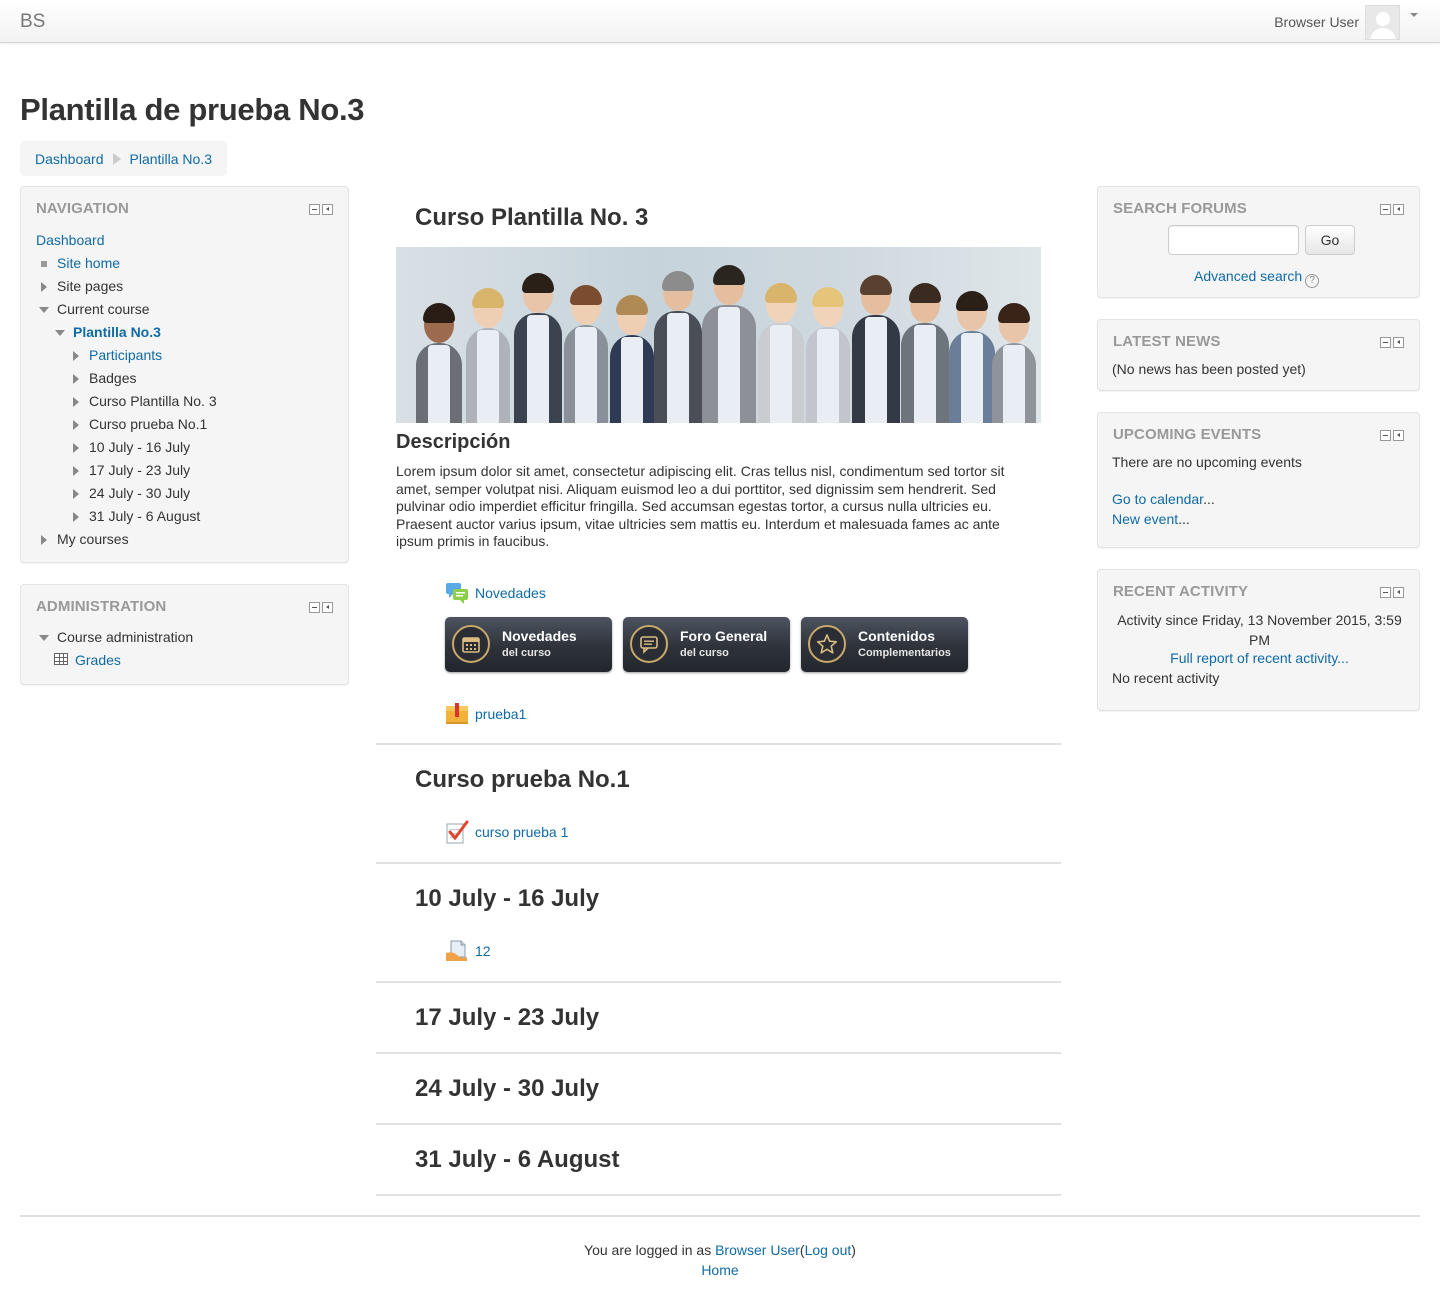  What do you see at coordinates (1180, 208) in the screenshot?
I see `block-title: SEARCH FORUMS` at bounding box center [1180, 208].